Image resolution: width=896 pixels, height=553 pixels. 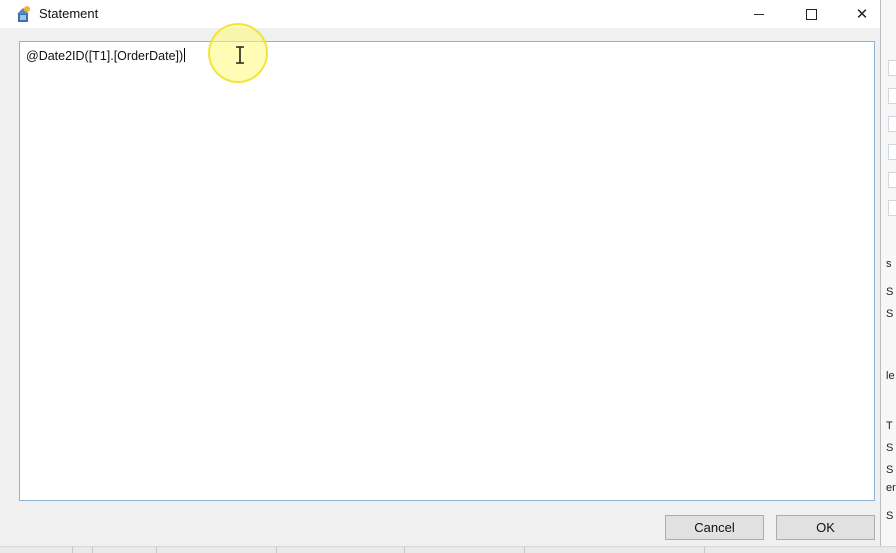 I want to click on cancel-button: Cancel, so click(x=714, y=527).